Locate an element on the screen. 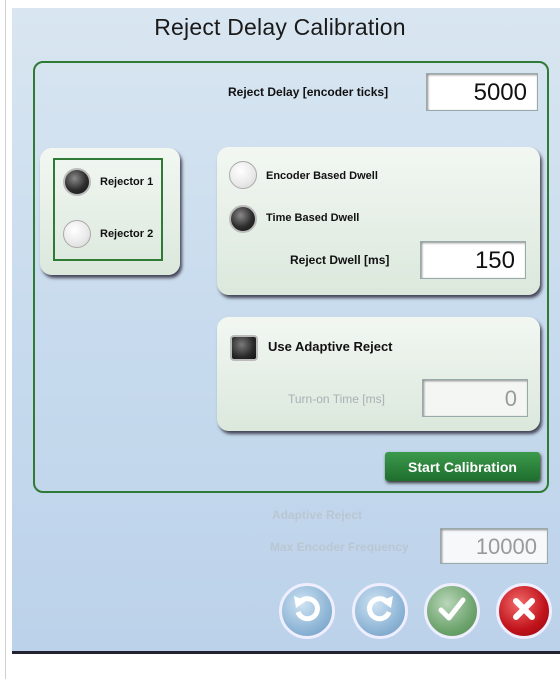 Image resolution: width=560 pixels, height=679 pixels. rejector-1-radio is located at coordinates (77, 182).